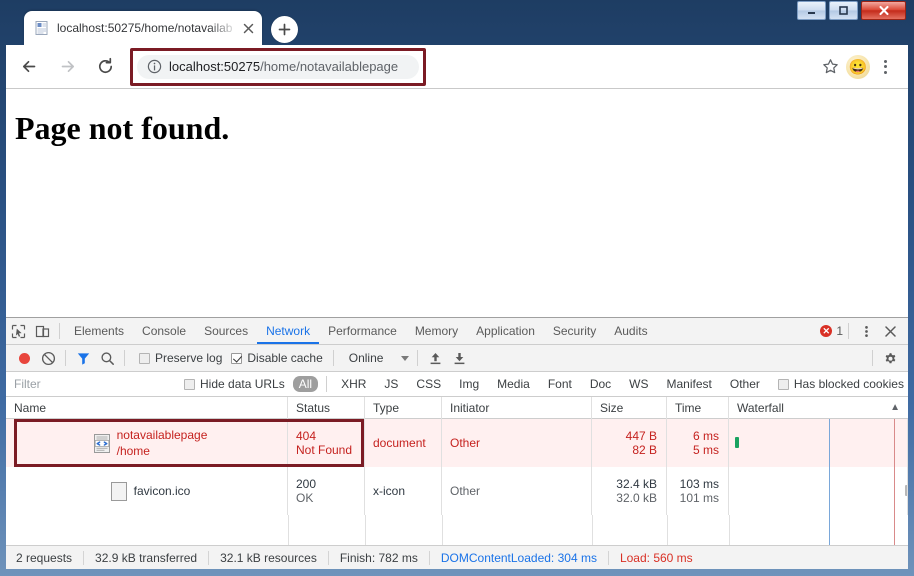 This screenshot has width=914, height=576. What do you see at coordinates (24, 358) in the screenshot?
I see `record-network-log-button` at bounding box center [24, 358].